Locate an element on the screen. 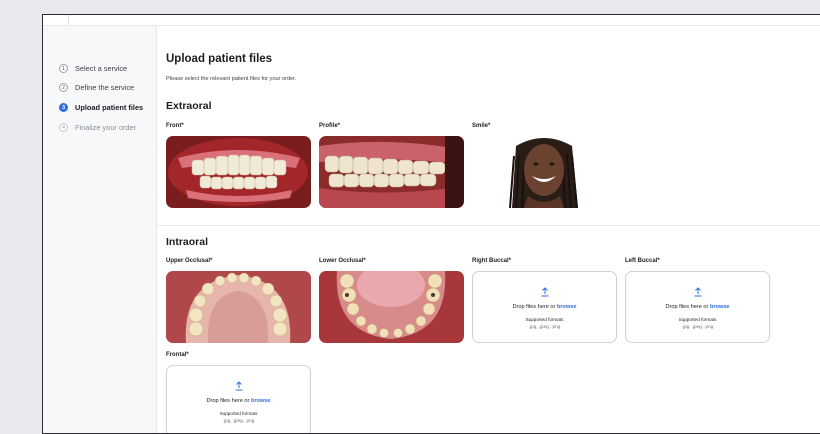 The image size is (820, 434). smile-label: Smile* is located at coordinates (481, 126).